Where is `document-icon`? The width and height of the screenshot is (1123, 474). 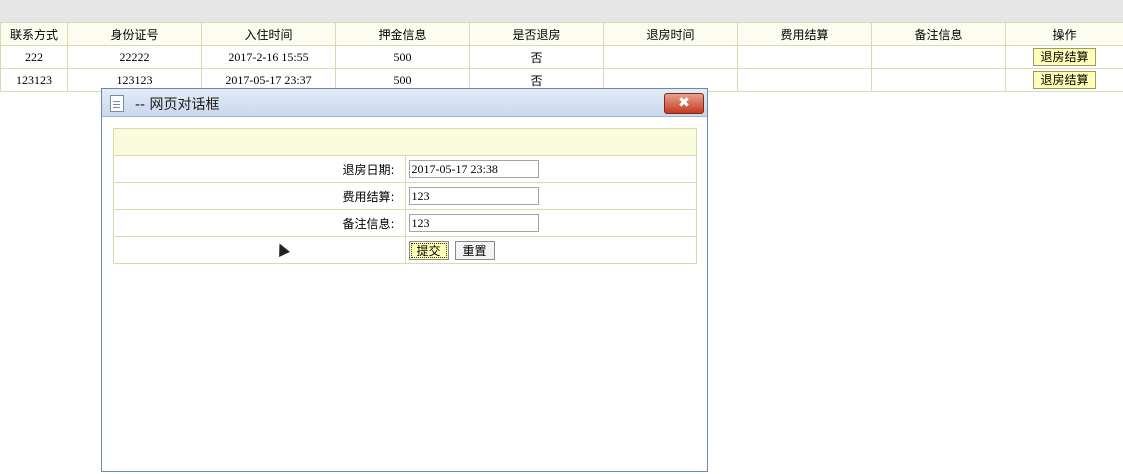
document-icon is located at coordinates (117, 103).